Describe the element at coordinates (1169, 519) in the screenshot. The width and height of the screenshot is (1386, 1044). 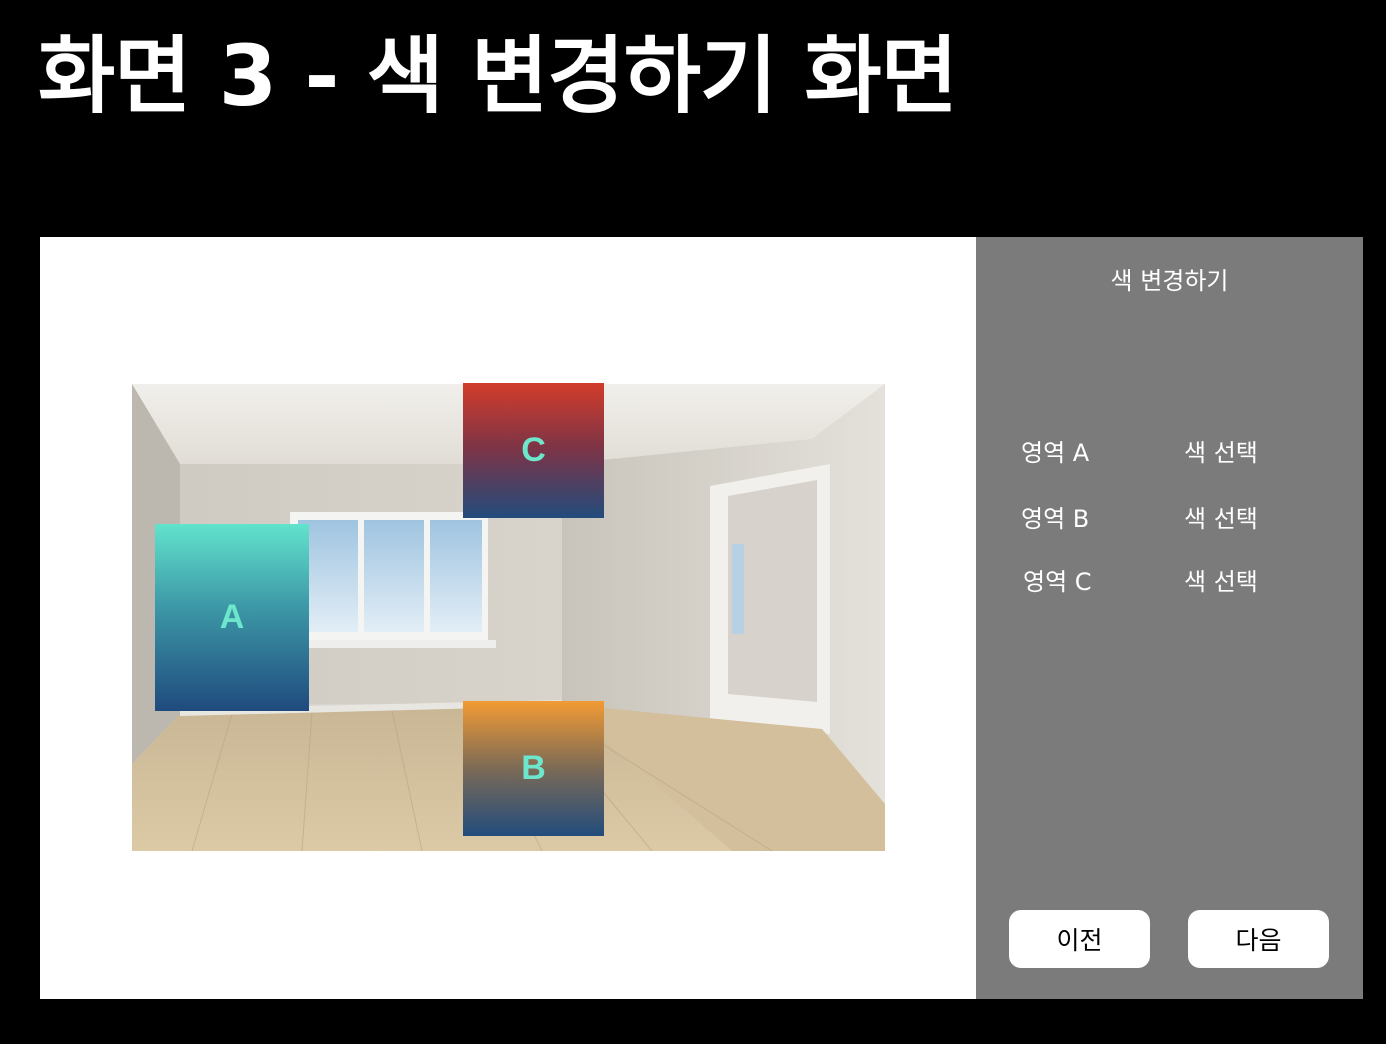
I see `region-row-b: 영역 B 색 선택` at that location.